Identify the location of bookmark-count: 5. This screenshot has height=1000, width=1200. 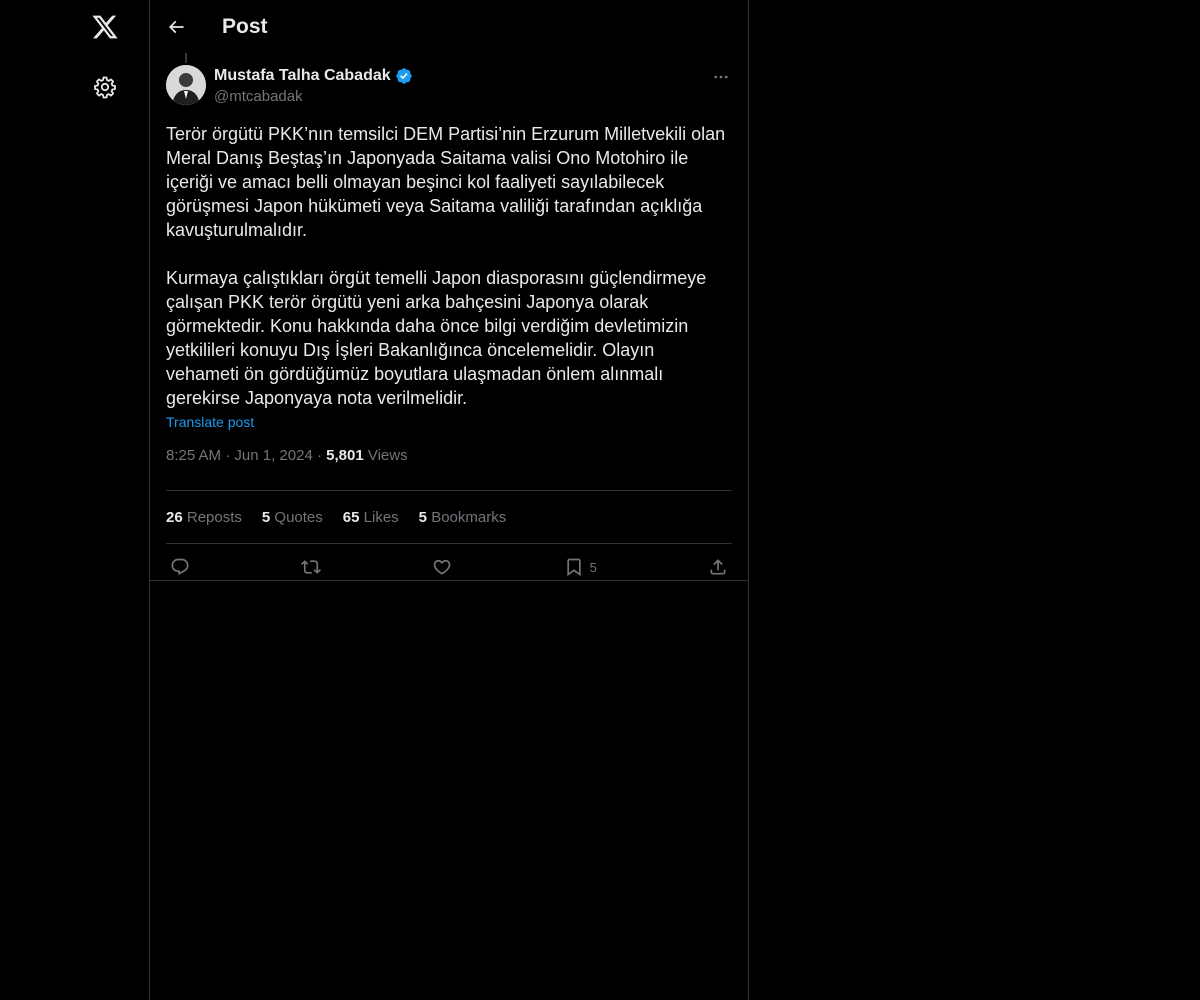
(593, 567).